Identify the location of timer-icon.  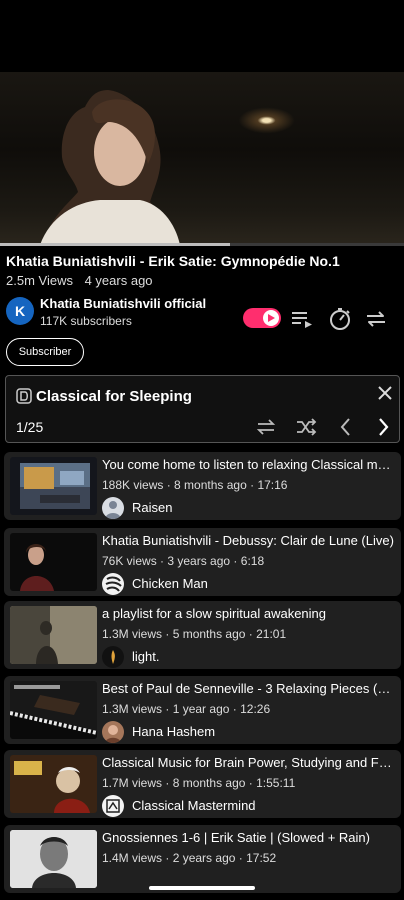
(340, 319).